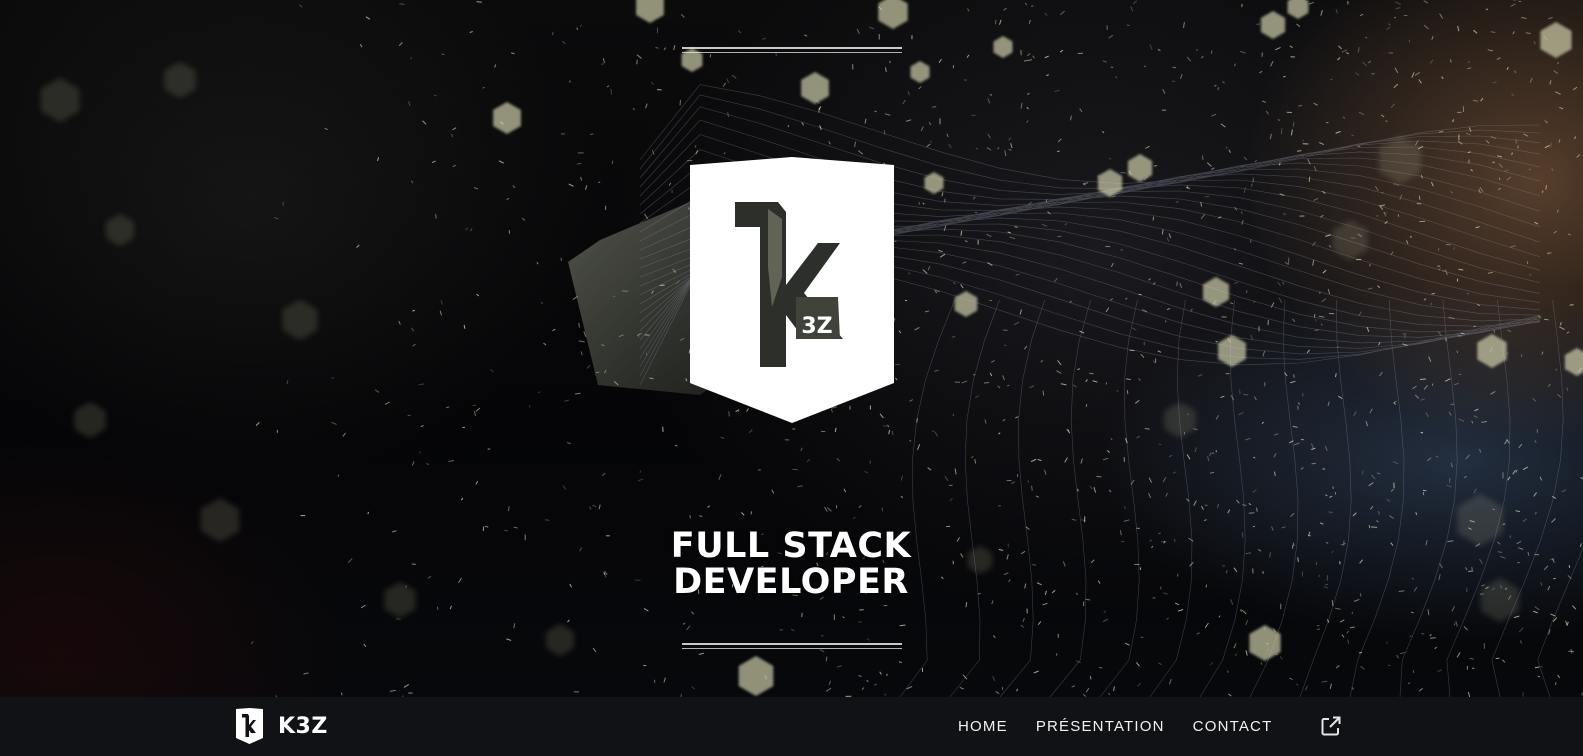 The width and height of the screenshot is (1583, 756). Describe the element at coordinates (816, 326) in the screenshot. I see `logo-3z-text: 3Z` at that location.